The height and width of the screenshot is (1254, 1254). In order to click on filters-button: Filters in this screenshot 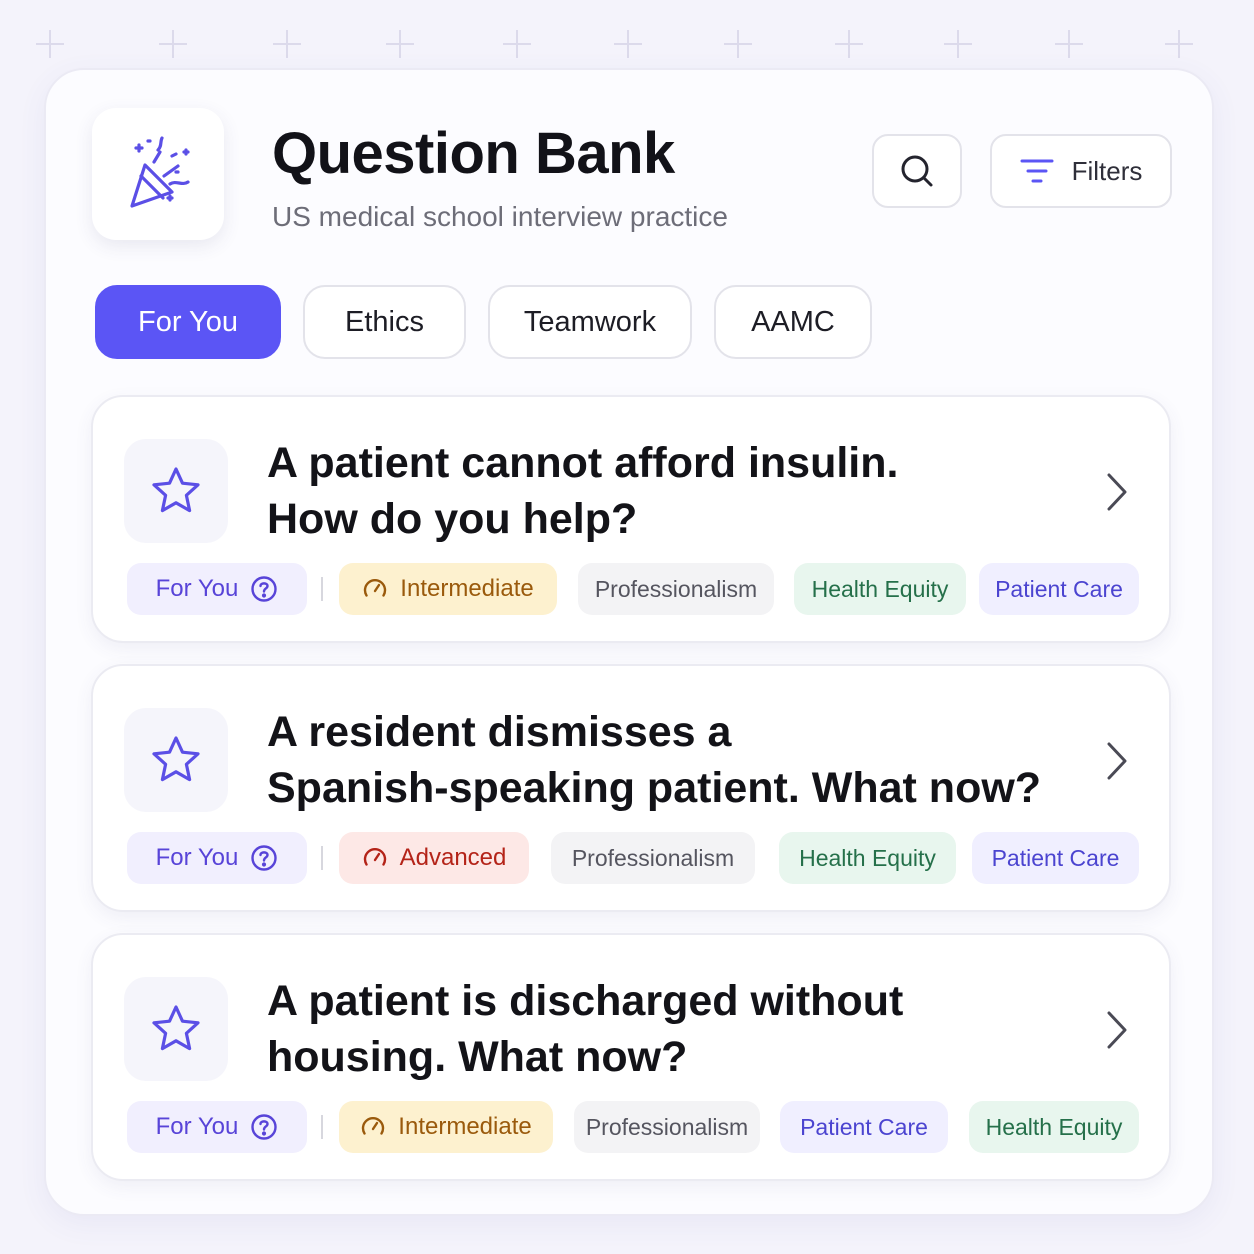, I will do `click(1081, 171)`.